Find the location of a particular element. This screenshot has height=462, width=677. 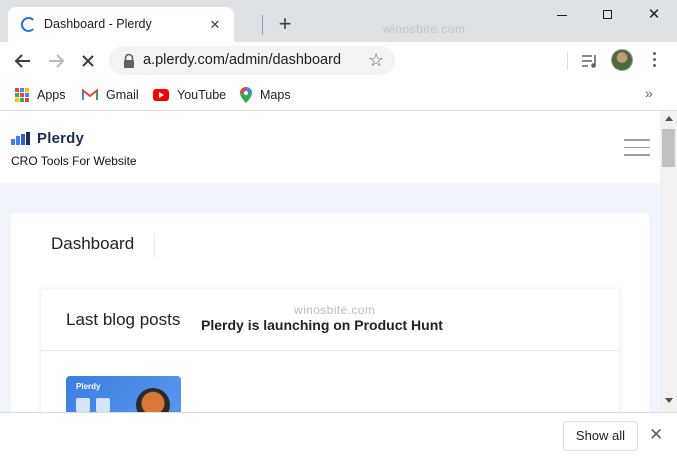

maps-icon is located at coordinates (246, 95).